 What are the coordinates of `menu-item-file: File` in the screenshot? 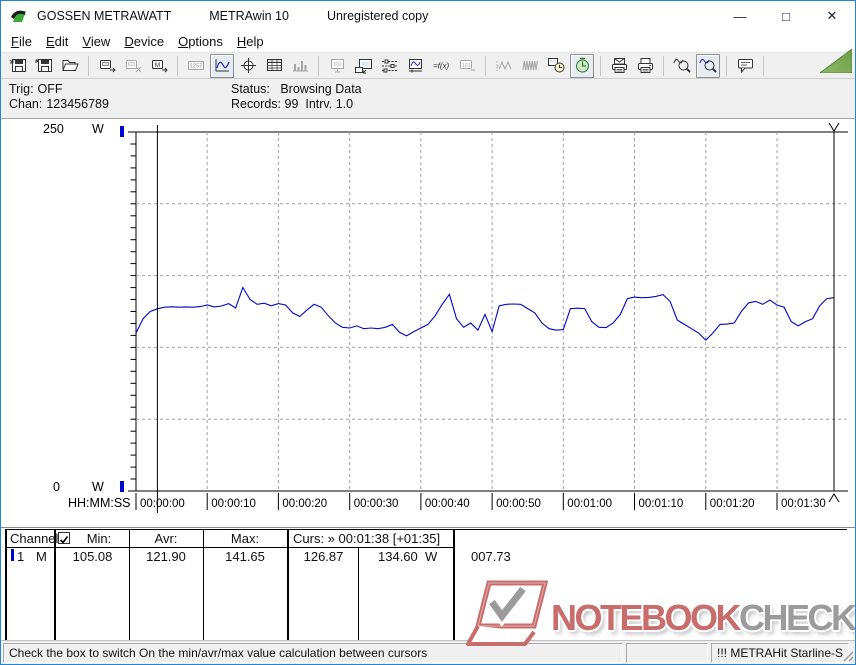 It's located at (25, 42).